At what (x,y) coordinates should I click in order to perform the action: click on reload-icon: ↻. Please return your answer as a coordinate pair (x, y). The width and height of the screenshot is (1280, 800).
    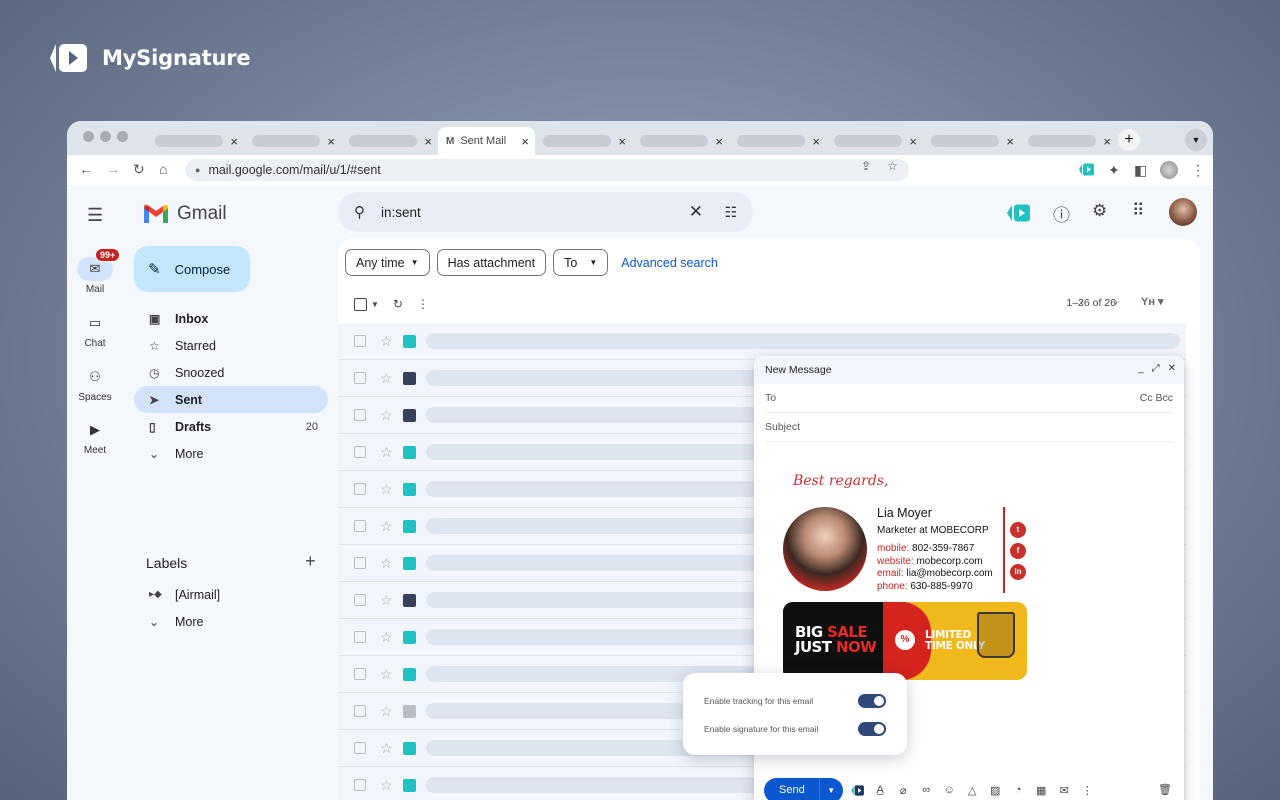
    Looking at the image, I should click on (139, 169).